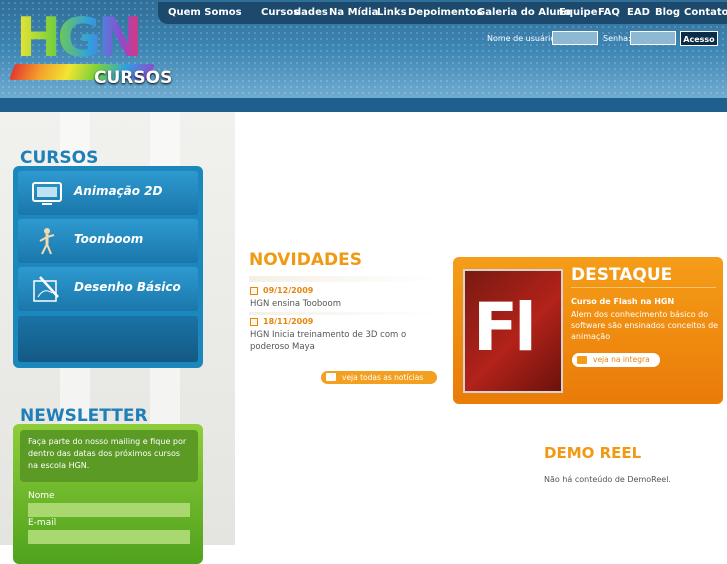 The height and width of the screenshot is (564, 727). I want to click on logo-text: HGN, so click(79, 37).